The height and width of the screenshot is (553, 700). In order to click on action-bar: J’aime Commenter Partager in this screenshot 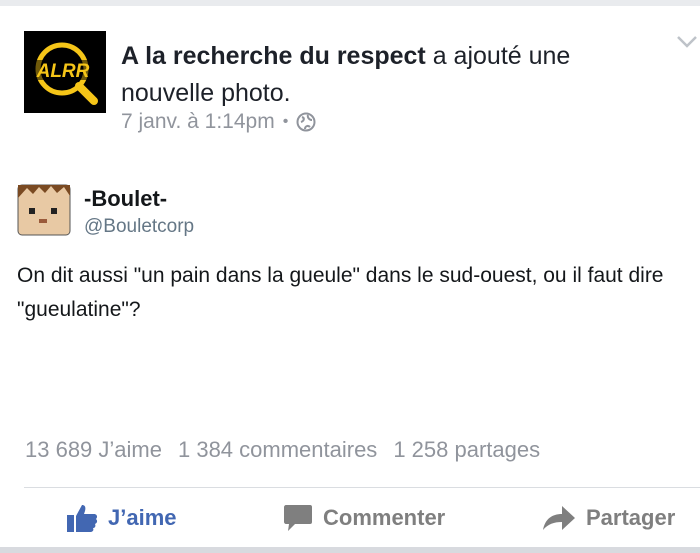, I will do `click(350, 518)`.